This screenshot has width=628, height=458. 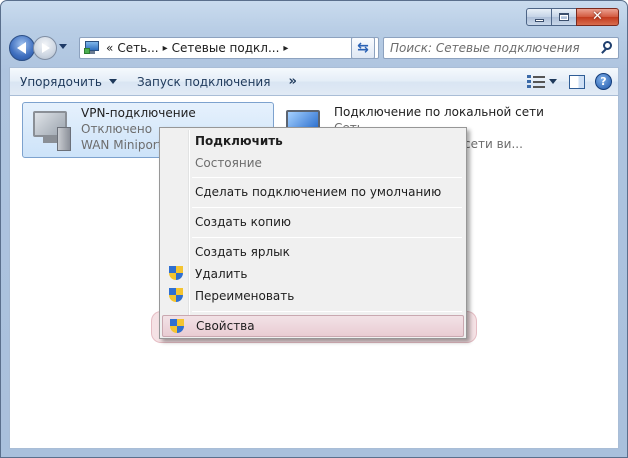 I want to click on connection-name: VPN-подключение, so click(x=138, y=113).